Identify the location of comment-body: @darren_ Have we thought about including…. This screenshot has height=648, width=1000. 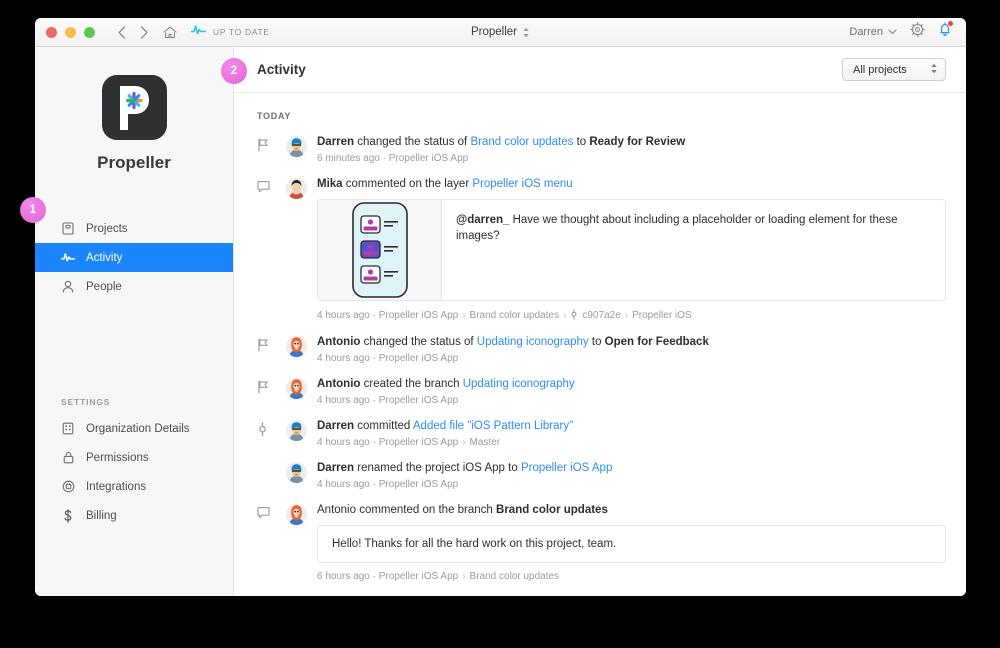
(677, 228).